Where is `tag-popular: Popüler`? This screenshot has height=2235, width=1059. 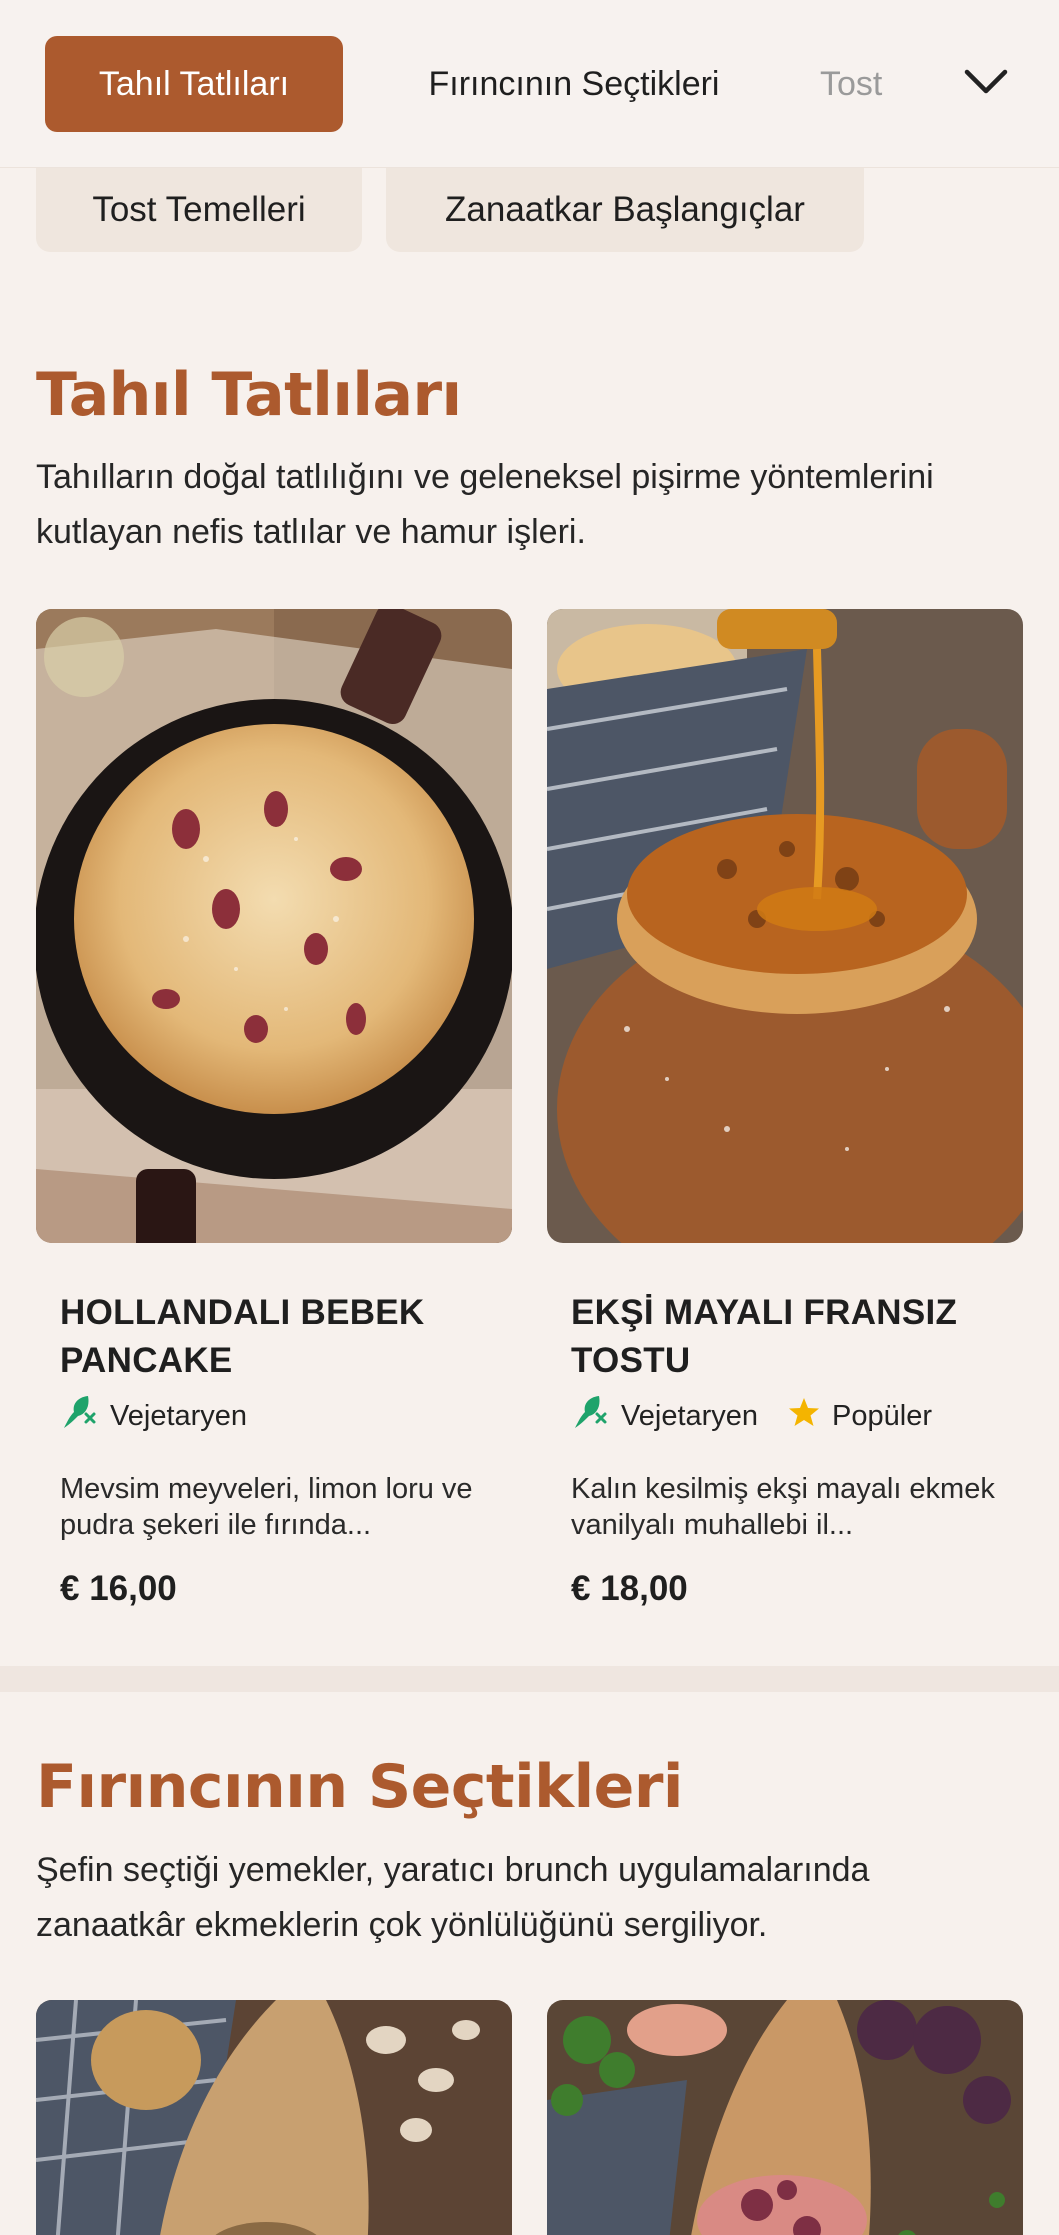 tag-popular: Popüler is located at coordinates (860, 1416).